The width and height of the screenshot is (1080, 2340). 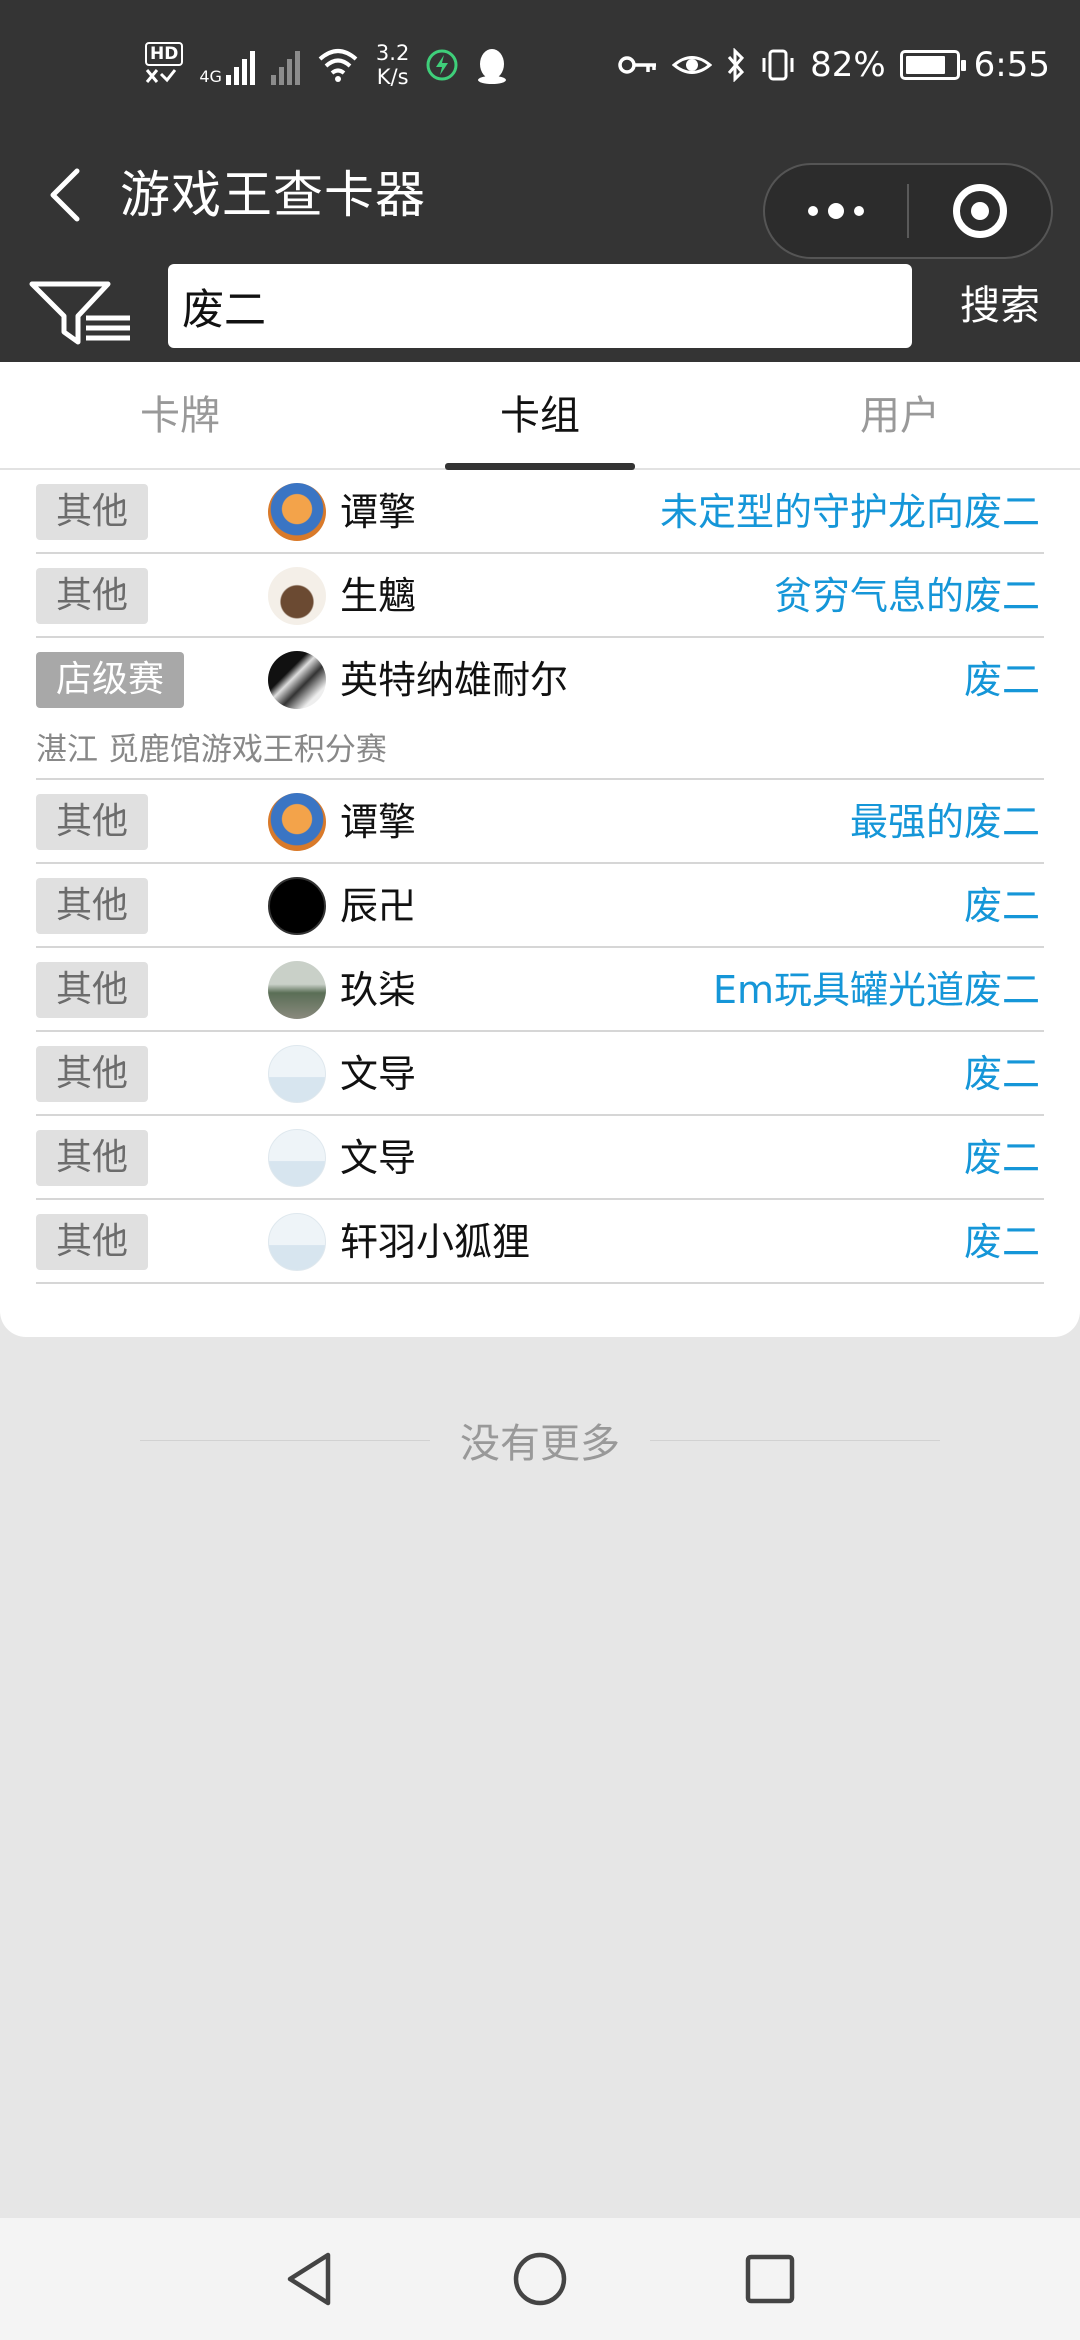 I want to click on battery-icon, so click(x=932, y=65).